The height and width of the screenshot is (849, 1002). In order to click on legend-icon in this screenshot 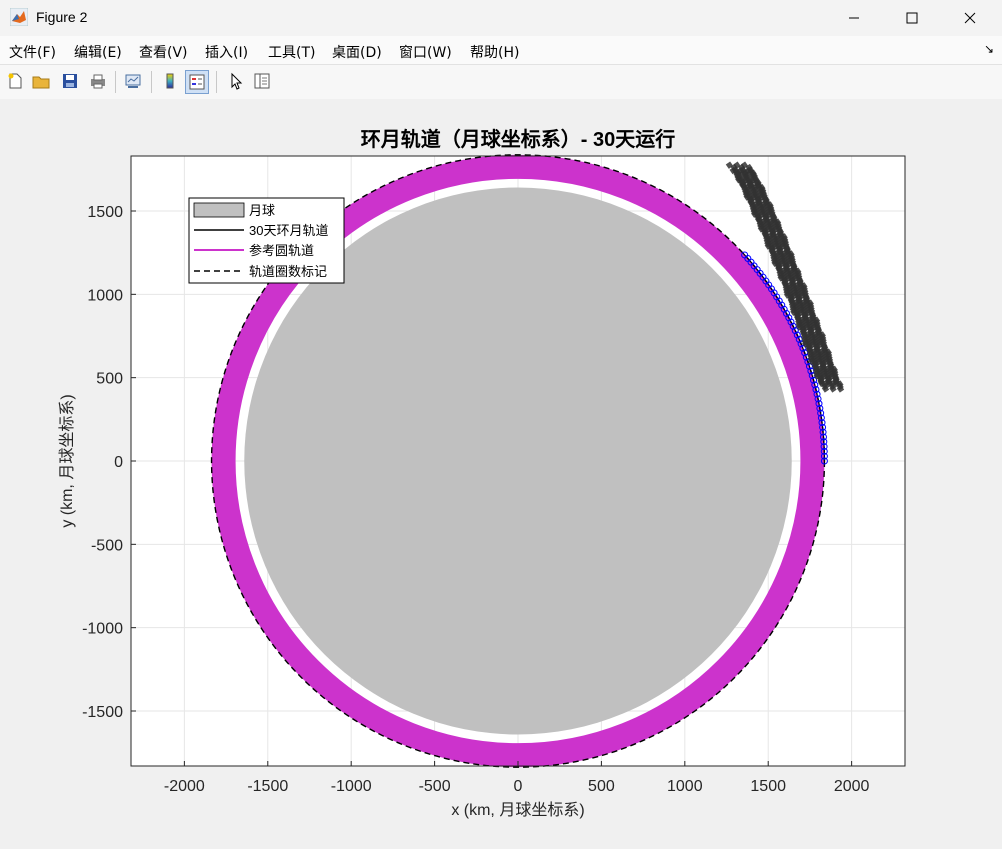, I will do `click(197, 82)`.